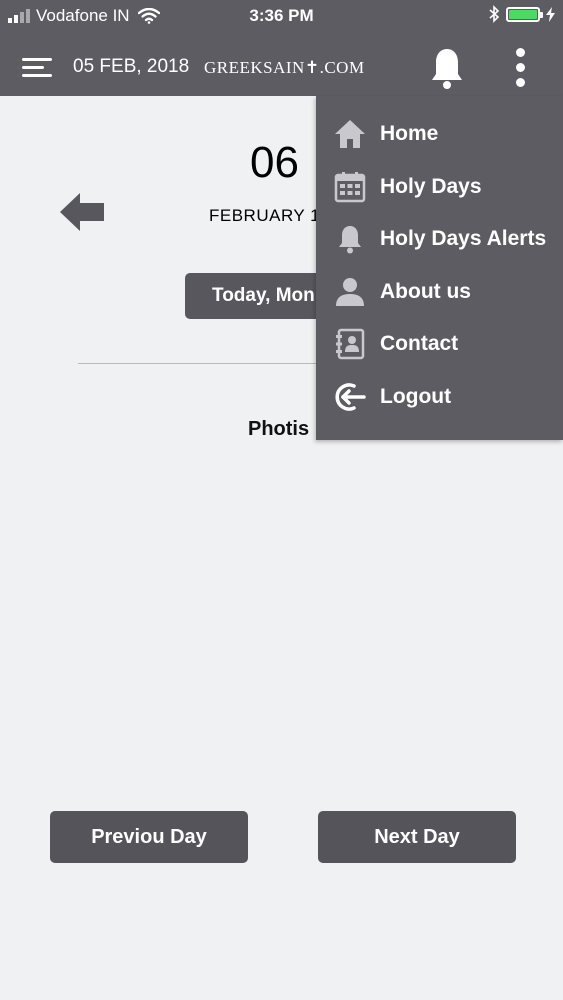 The width and height of the screenshot is (563, 1000). Describe the element at coordinates (419, 343) in the screenshot. I see `menu-label-contact: Contact` at that location.